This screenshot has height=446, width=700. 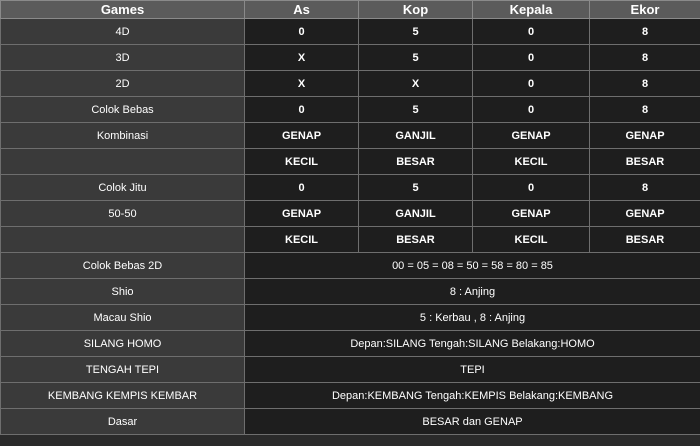 I want to click on table-row: TENGAH TEPI TEPI, so click(x=350, y=369).